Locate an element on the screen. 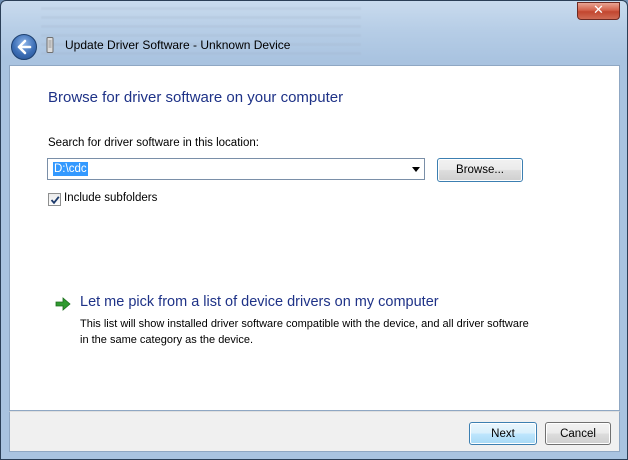 The height and width of the screenshot is (460, 628). cancel-button-label: Cancel is located at coordinates (578, 434).